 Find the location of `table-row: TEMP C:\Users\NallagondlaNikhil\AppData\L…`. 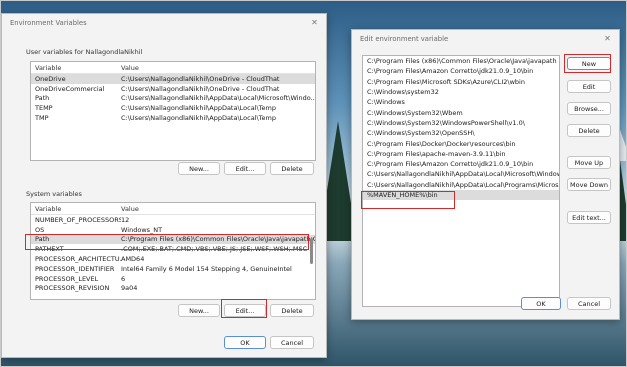

table-row: TEMP C:\Users\NallagondlaNikhil\AppData\L… is located at coordinates (173, 108).